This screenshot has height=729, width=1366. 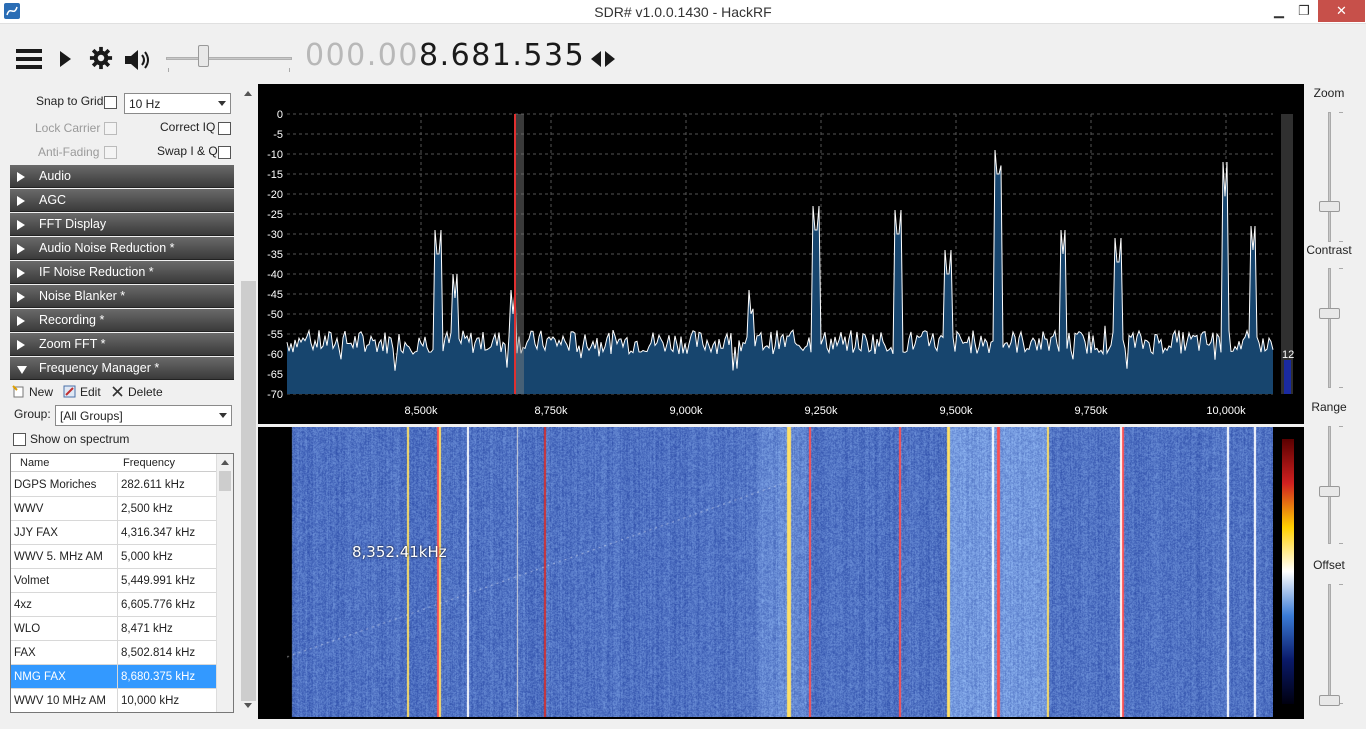 What do you see at coordinates (275, 255) in the screenshot?
I see `y-tick-label: -35` at bounding box center [275, 255].